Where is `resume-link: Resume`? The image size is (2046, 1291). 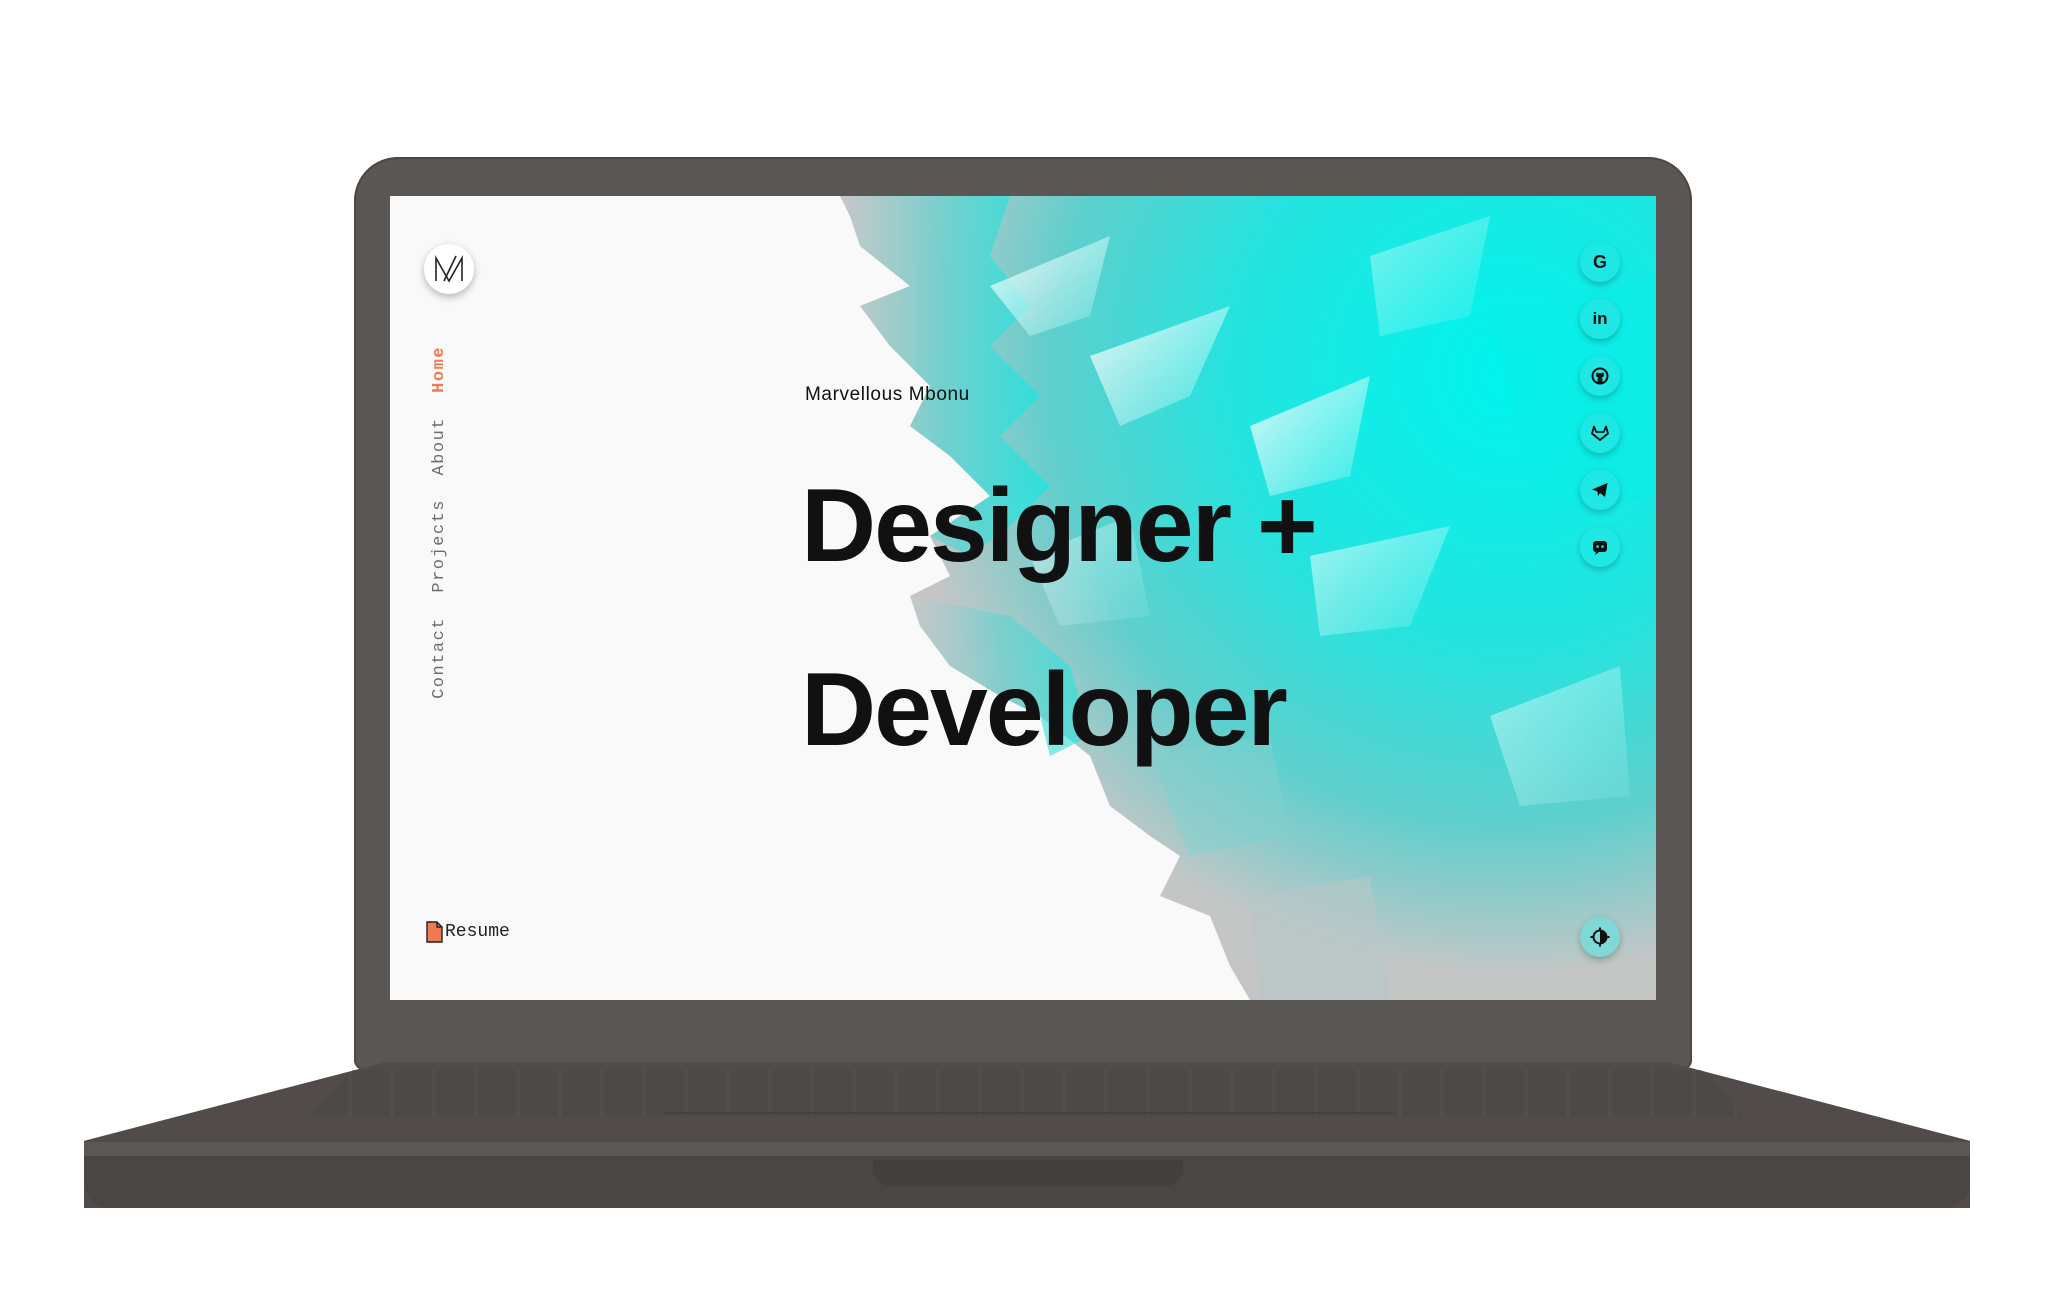 resume-link: Resume is located at coordinates (468, 932).